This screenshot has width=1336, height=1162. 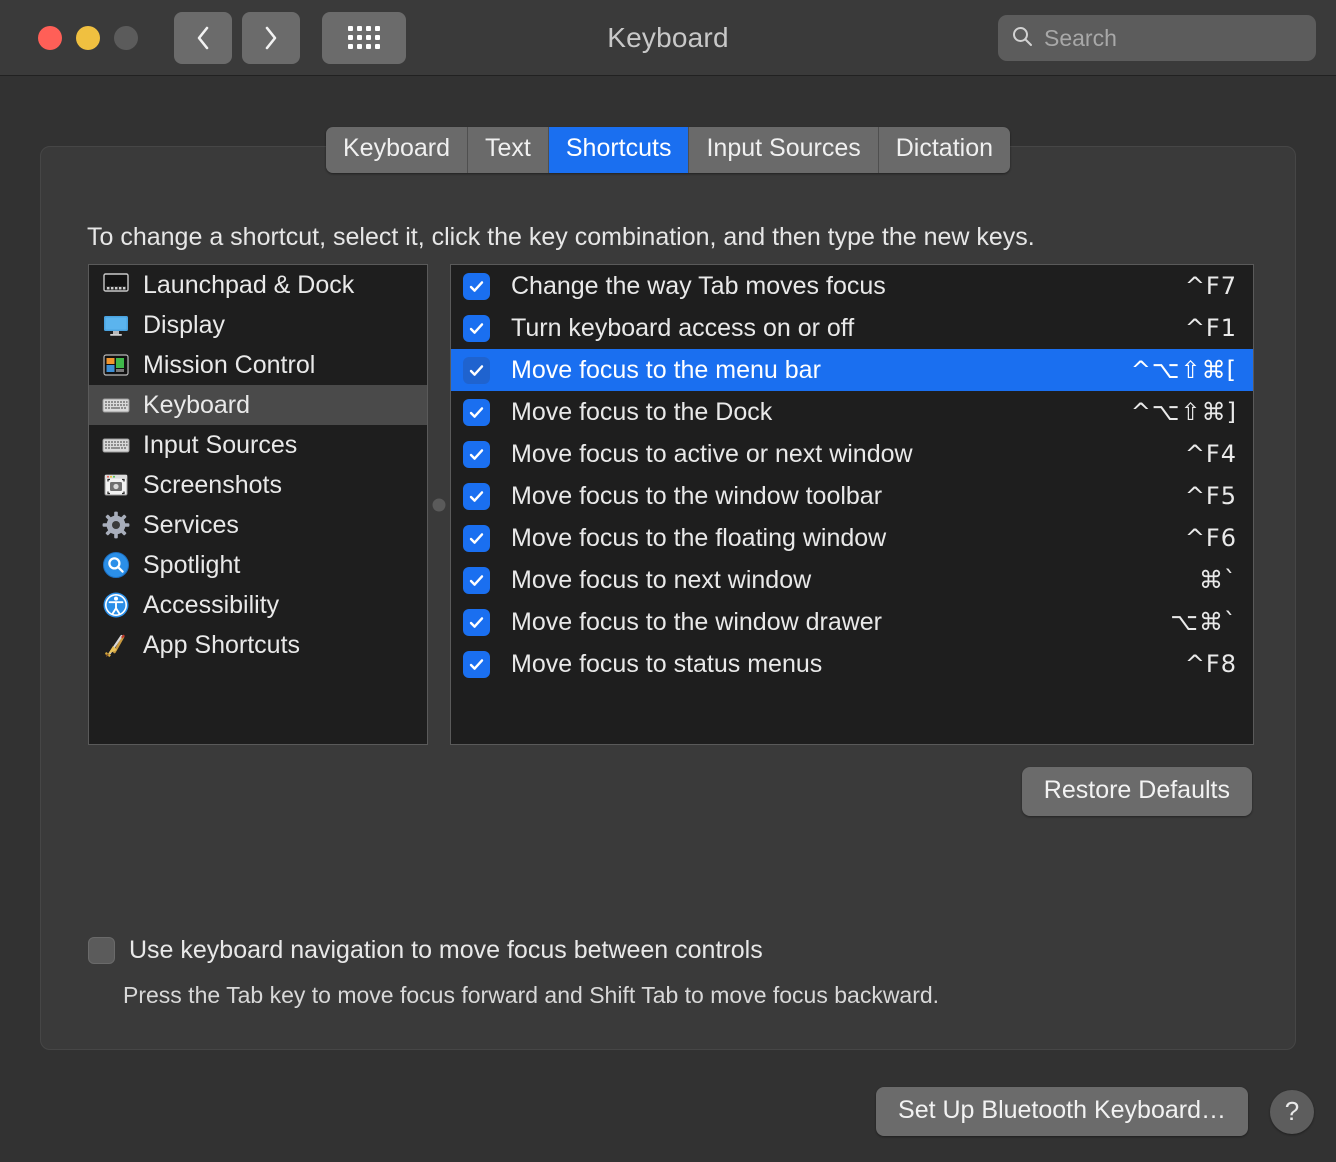 What do you see at coordinates (697, 621) in the screenshot?
I see `shortcut-label: Move focus to the window drawer` at bounding box center [697, 621].